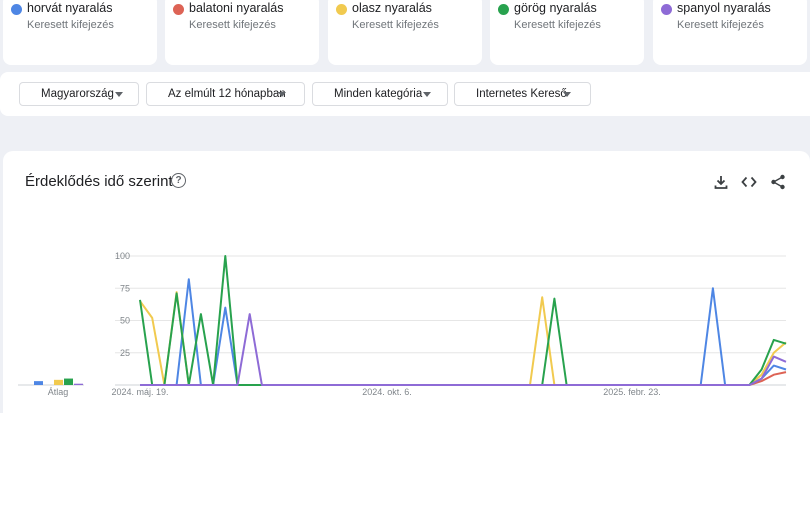  I want to click on help-circle-icon: ?, so click(178, 180).